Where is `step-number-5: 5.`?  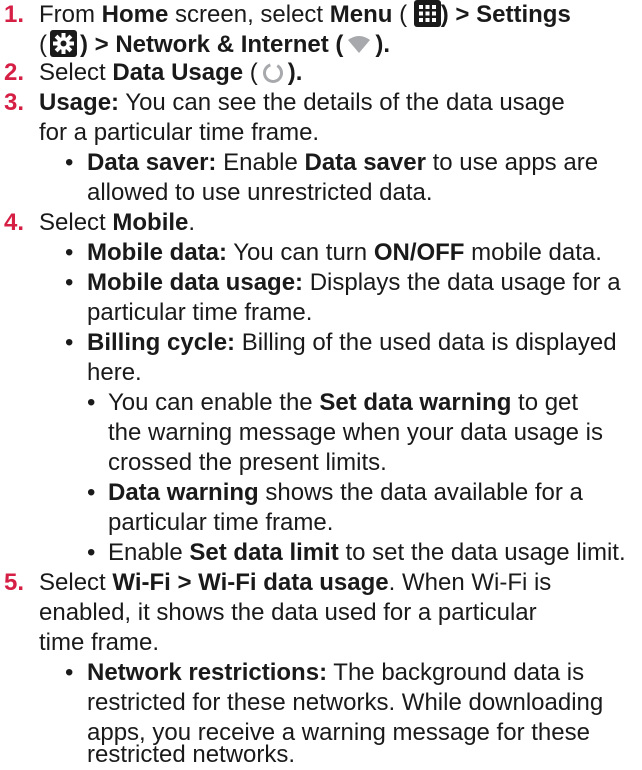 step-number-5: 5. is located at coordinates (14, 582).